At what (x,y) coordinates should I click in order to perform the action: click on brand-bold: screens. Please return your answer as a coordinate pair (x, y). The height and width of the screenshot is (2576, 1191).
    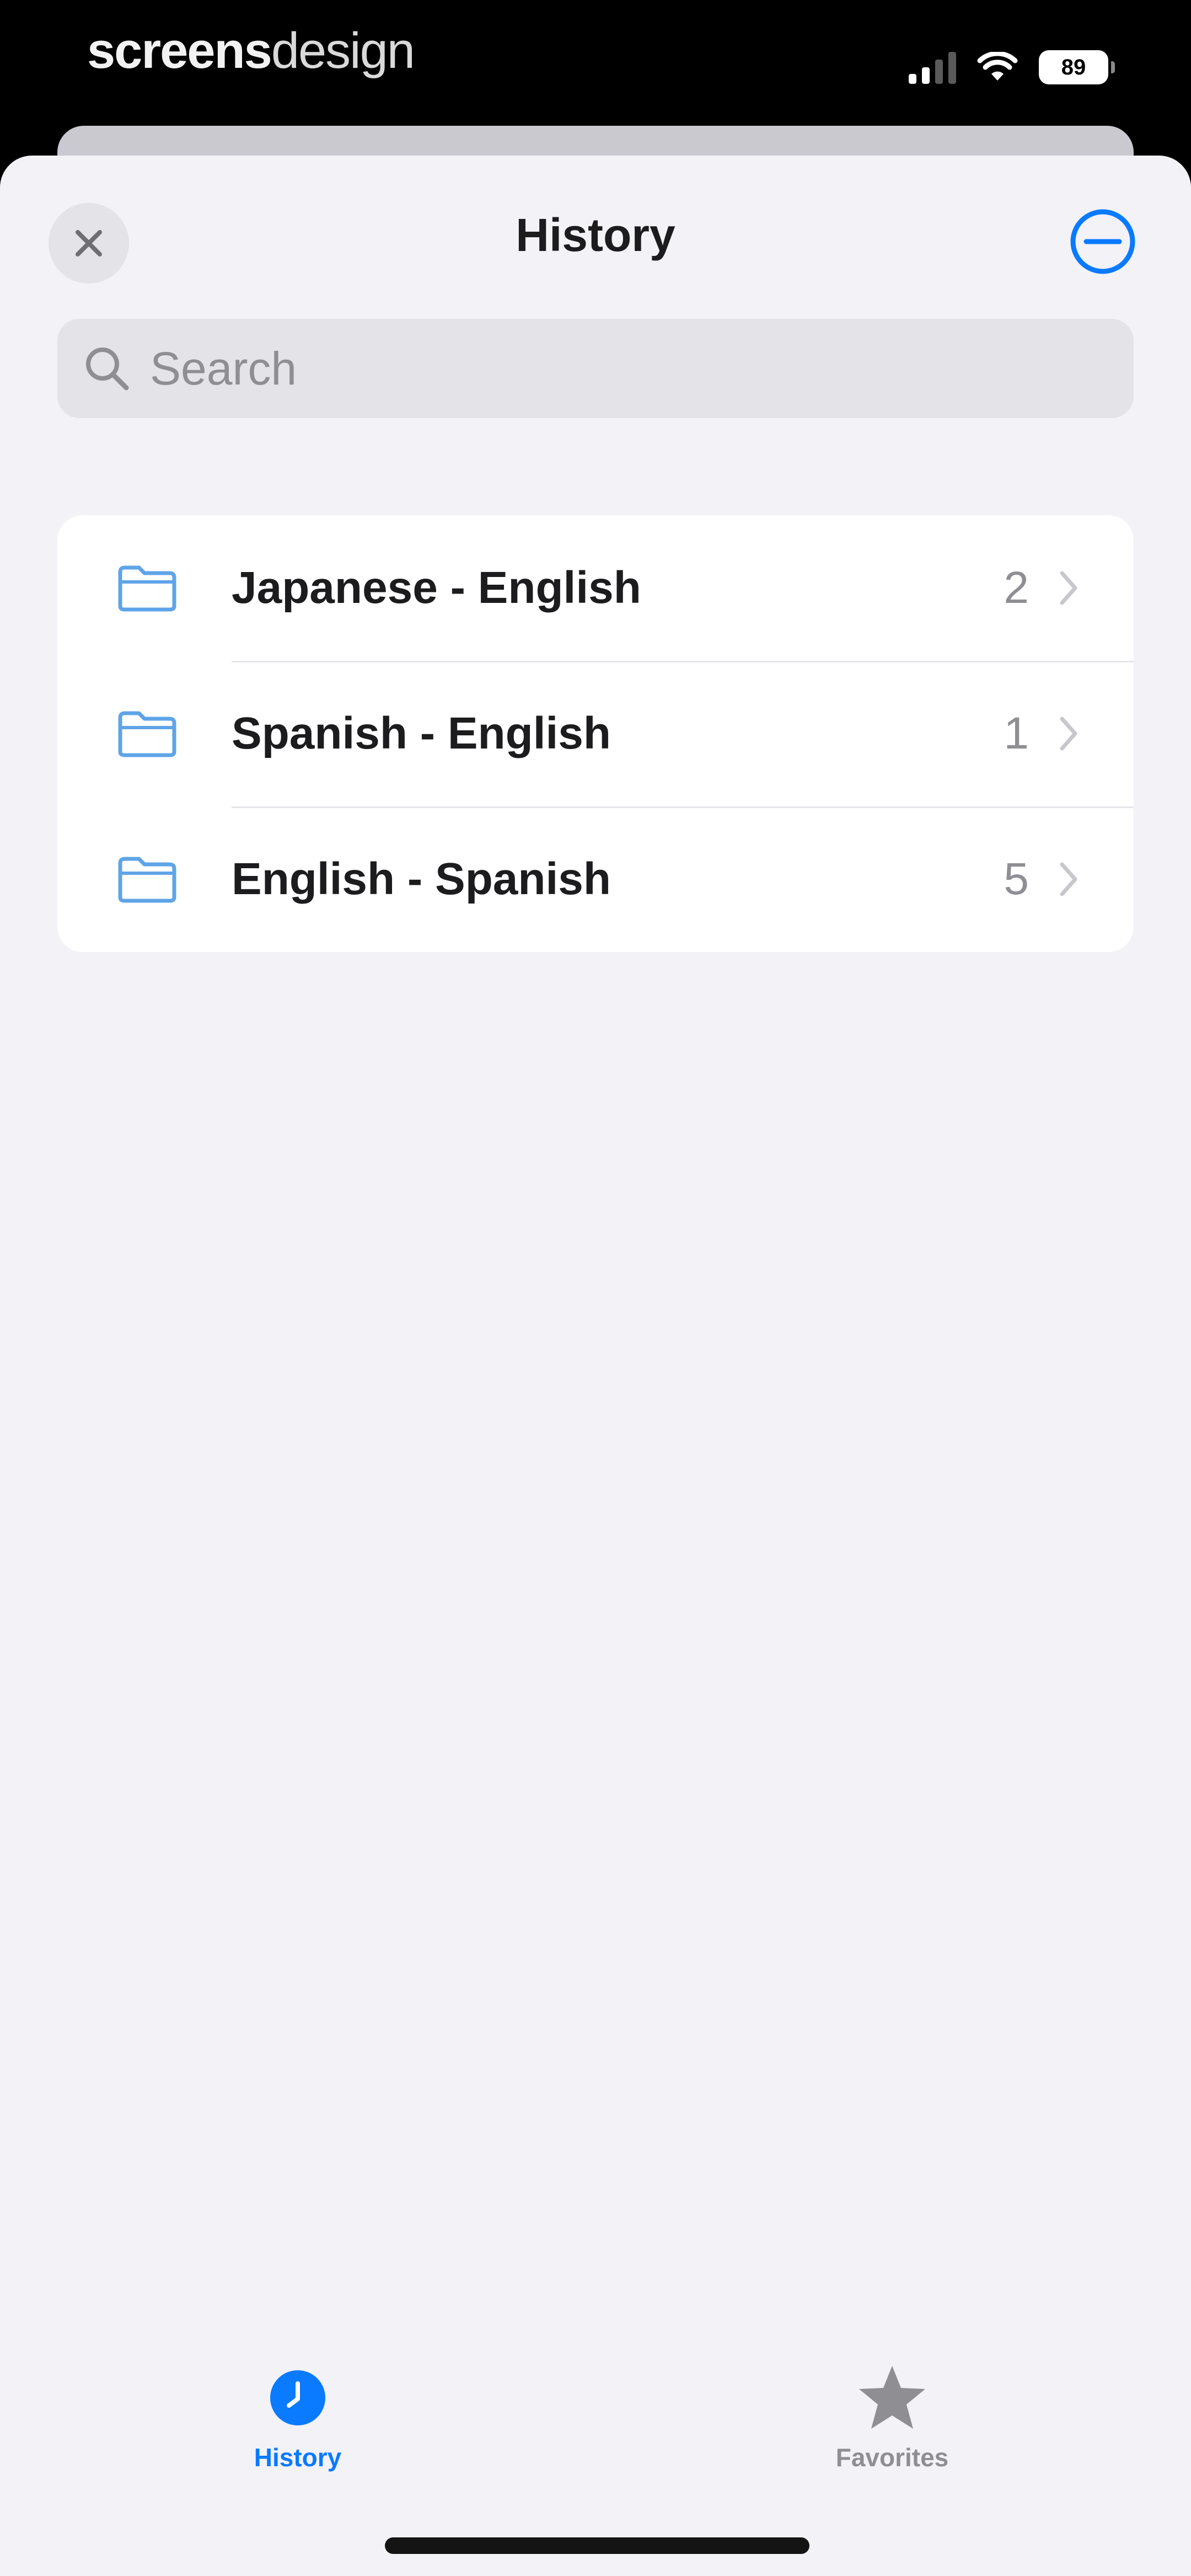
    Looking at the image, I should click on (179, 51).